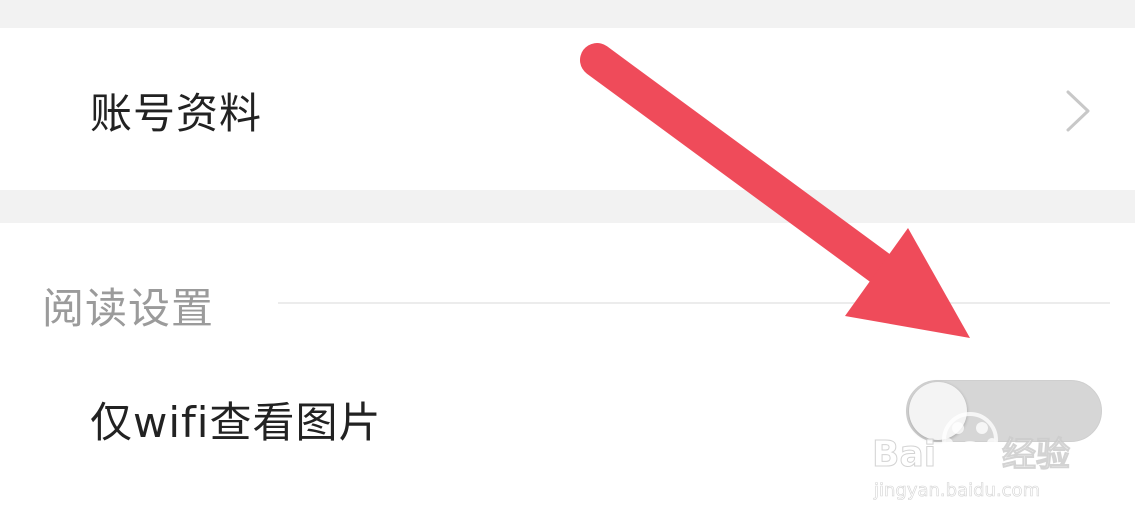 The height and width of the screenshot is (527, 1135). What do you see at coordinates (567, 206) in the screenshot?
I see `section-gap` at bounding box center [567, 206].